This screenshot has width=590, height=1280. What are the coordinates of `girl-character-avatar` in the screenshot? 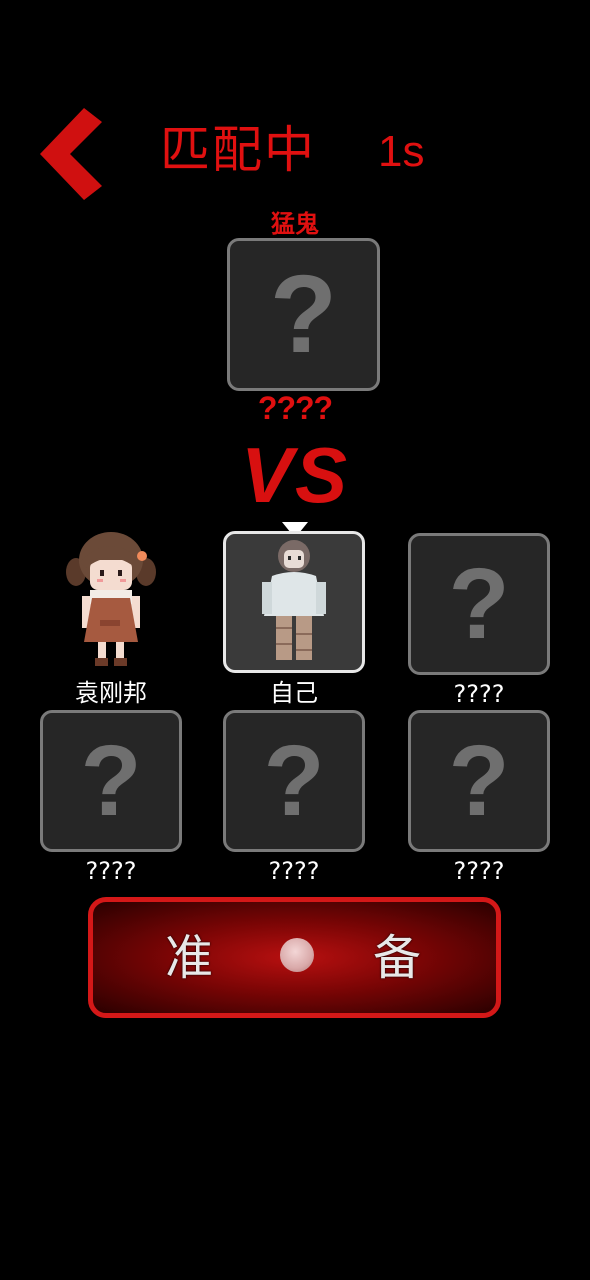 It's located at (111, 599).